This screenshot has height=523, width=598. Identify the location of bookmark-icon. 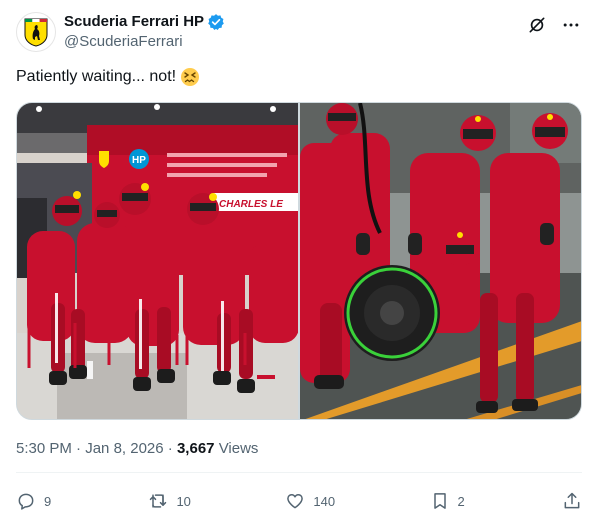
(439, 501).